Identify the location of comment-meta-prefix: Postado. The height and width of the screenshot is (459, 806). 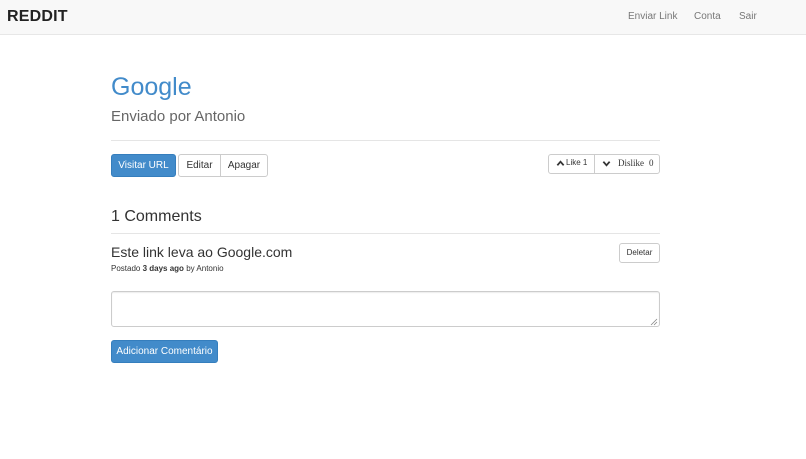
(126, 268).